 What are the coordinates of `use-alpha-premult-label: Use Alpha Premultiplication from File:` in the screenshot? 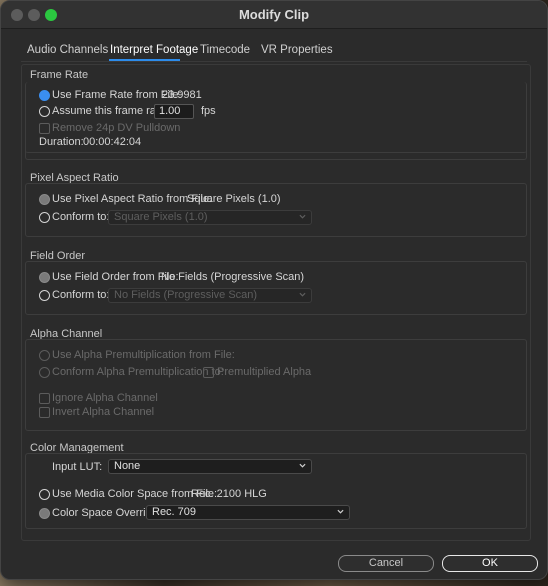 It's located at (143, 355).